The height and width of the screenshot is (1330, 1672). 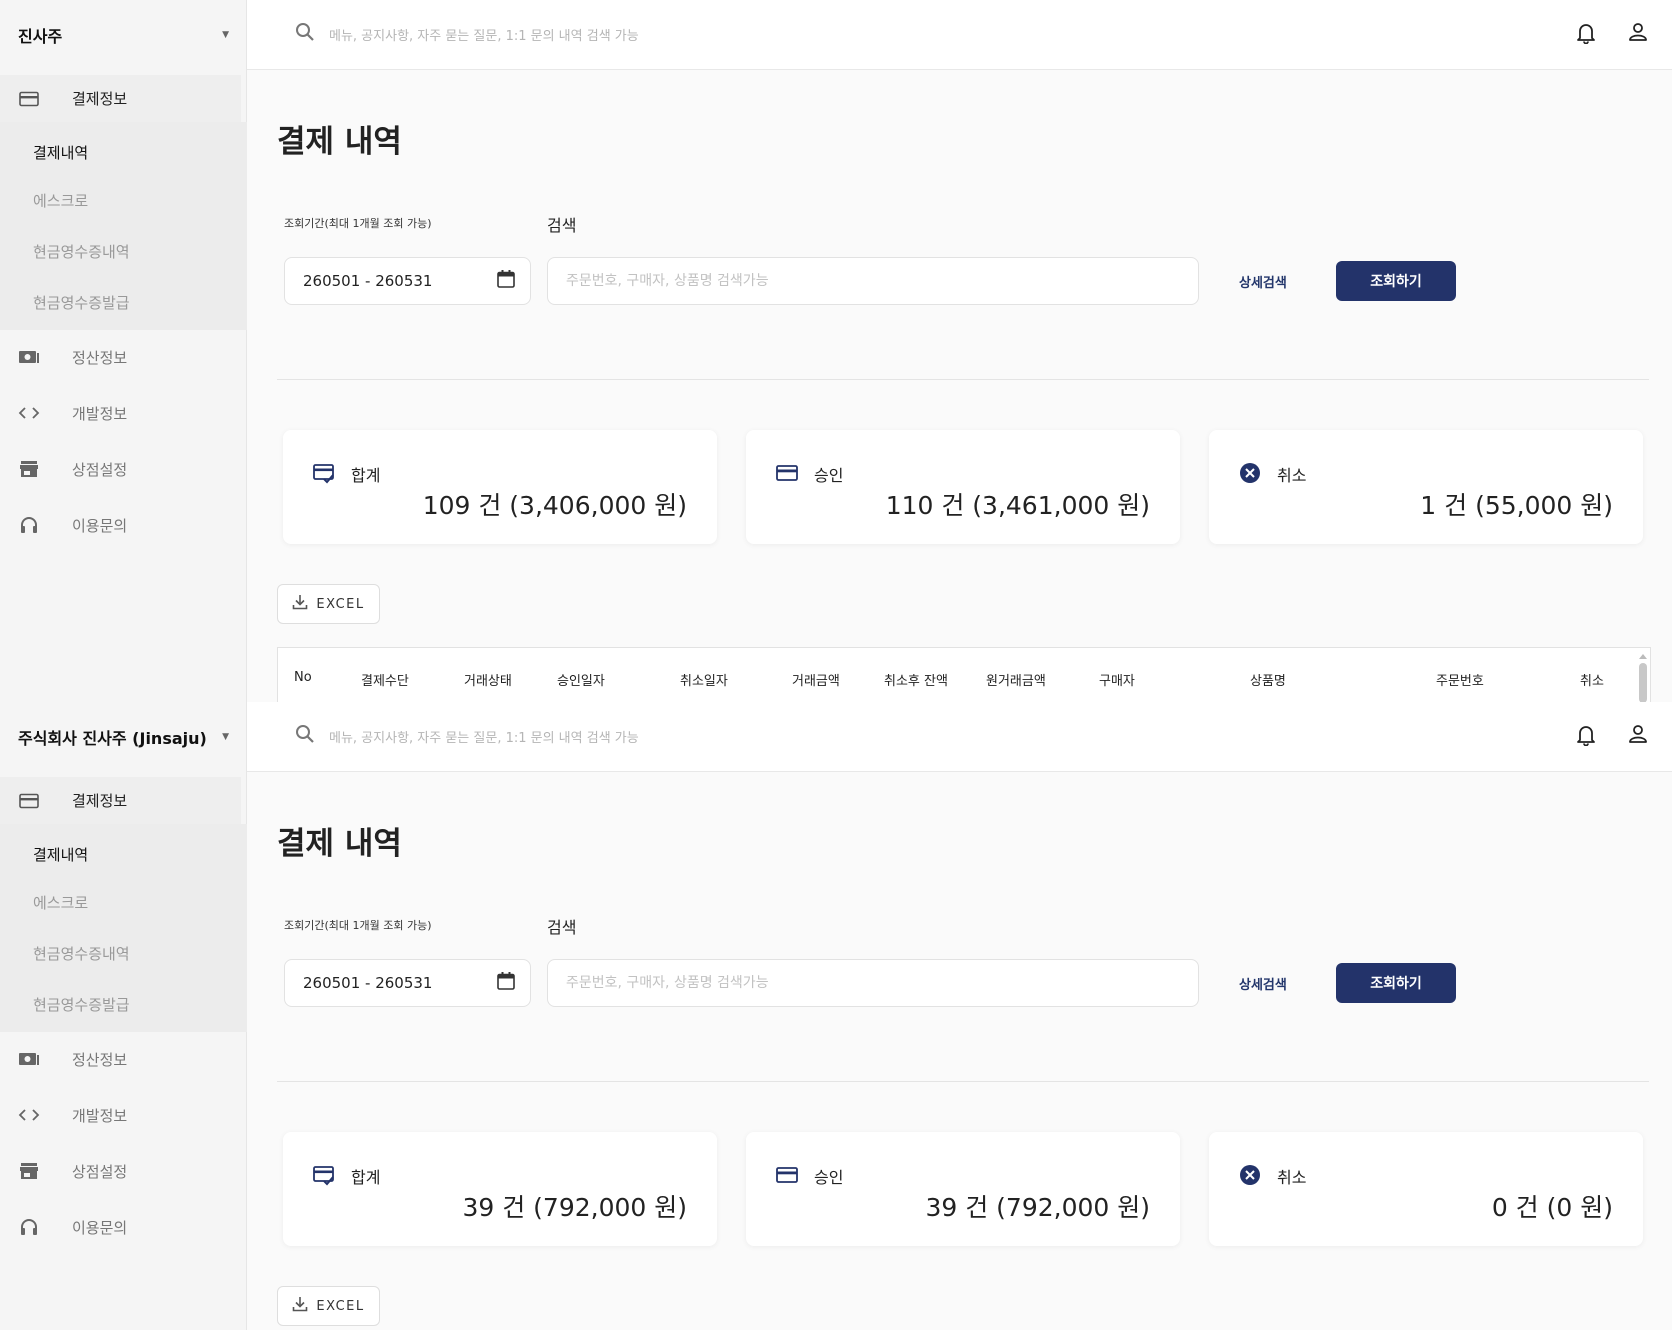 I want to click on nav-inquiry-label: 이용문의, so click(x=100, y=1227).